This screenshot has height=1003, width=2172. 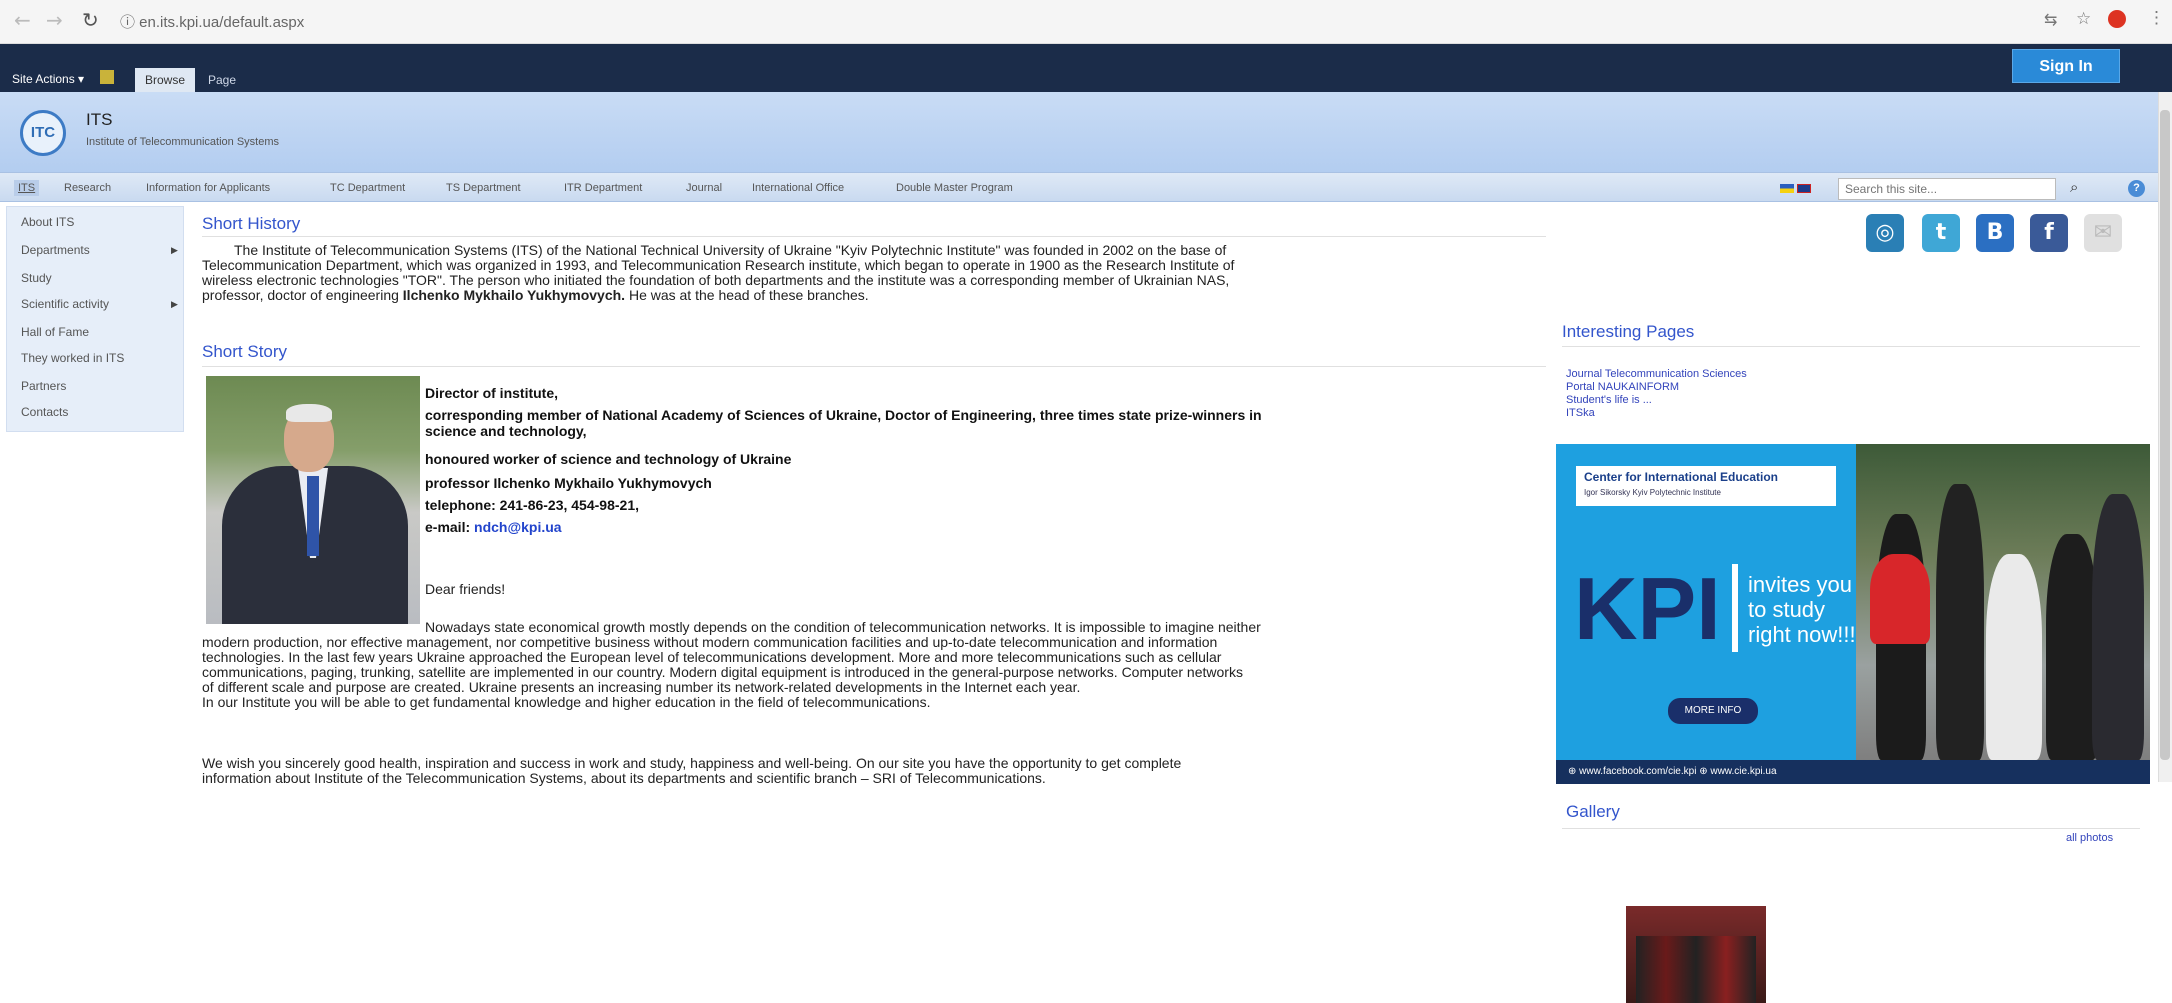 What do you see at coordinates (1086, 22) in the screenshot?
I see `browser-toolbar` at bounding box center [1086, 22].